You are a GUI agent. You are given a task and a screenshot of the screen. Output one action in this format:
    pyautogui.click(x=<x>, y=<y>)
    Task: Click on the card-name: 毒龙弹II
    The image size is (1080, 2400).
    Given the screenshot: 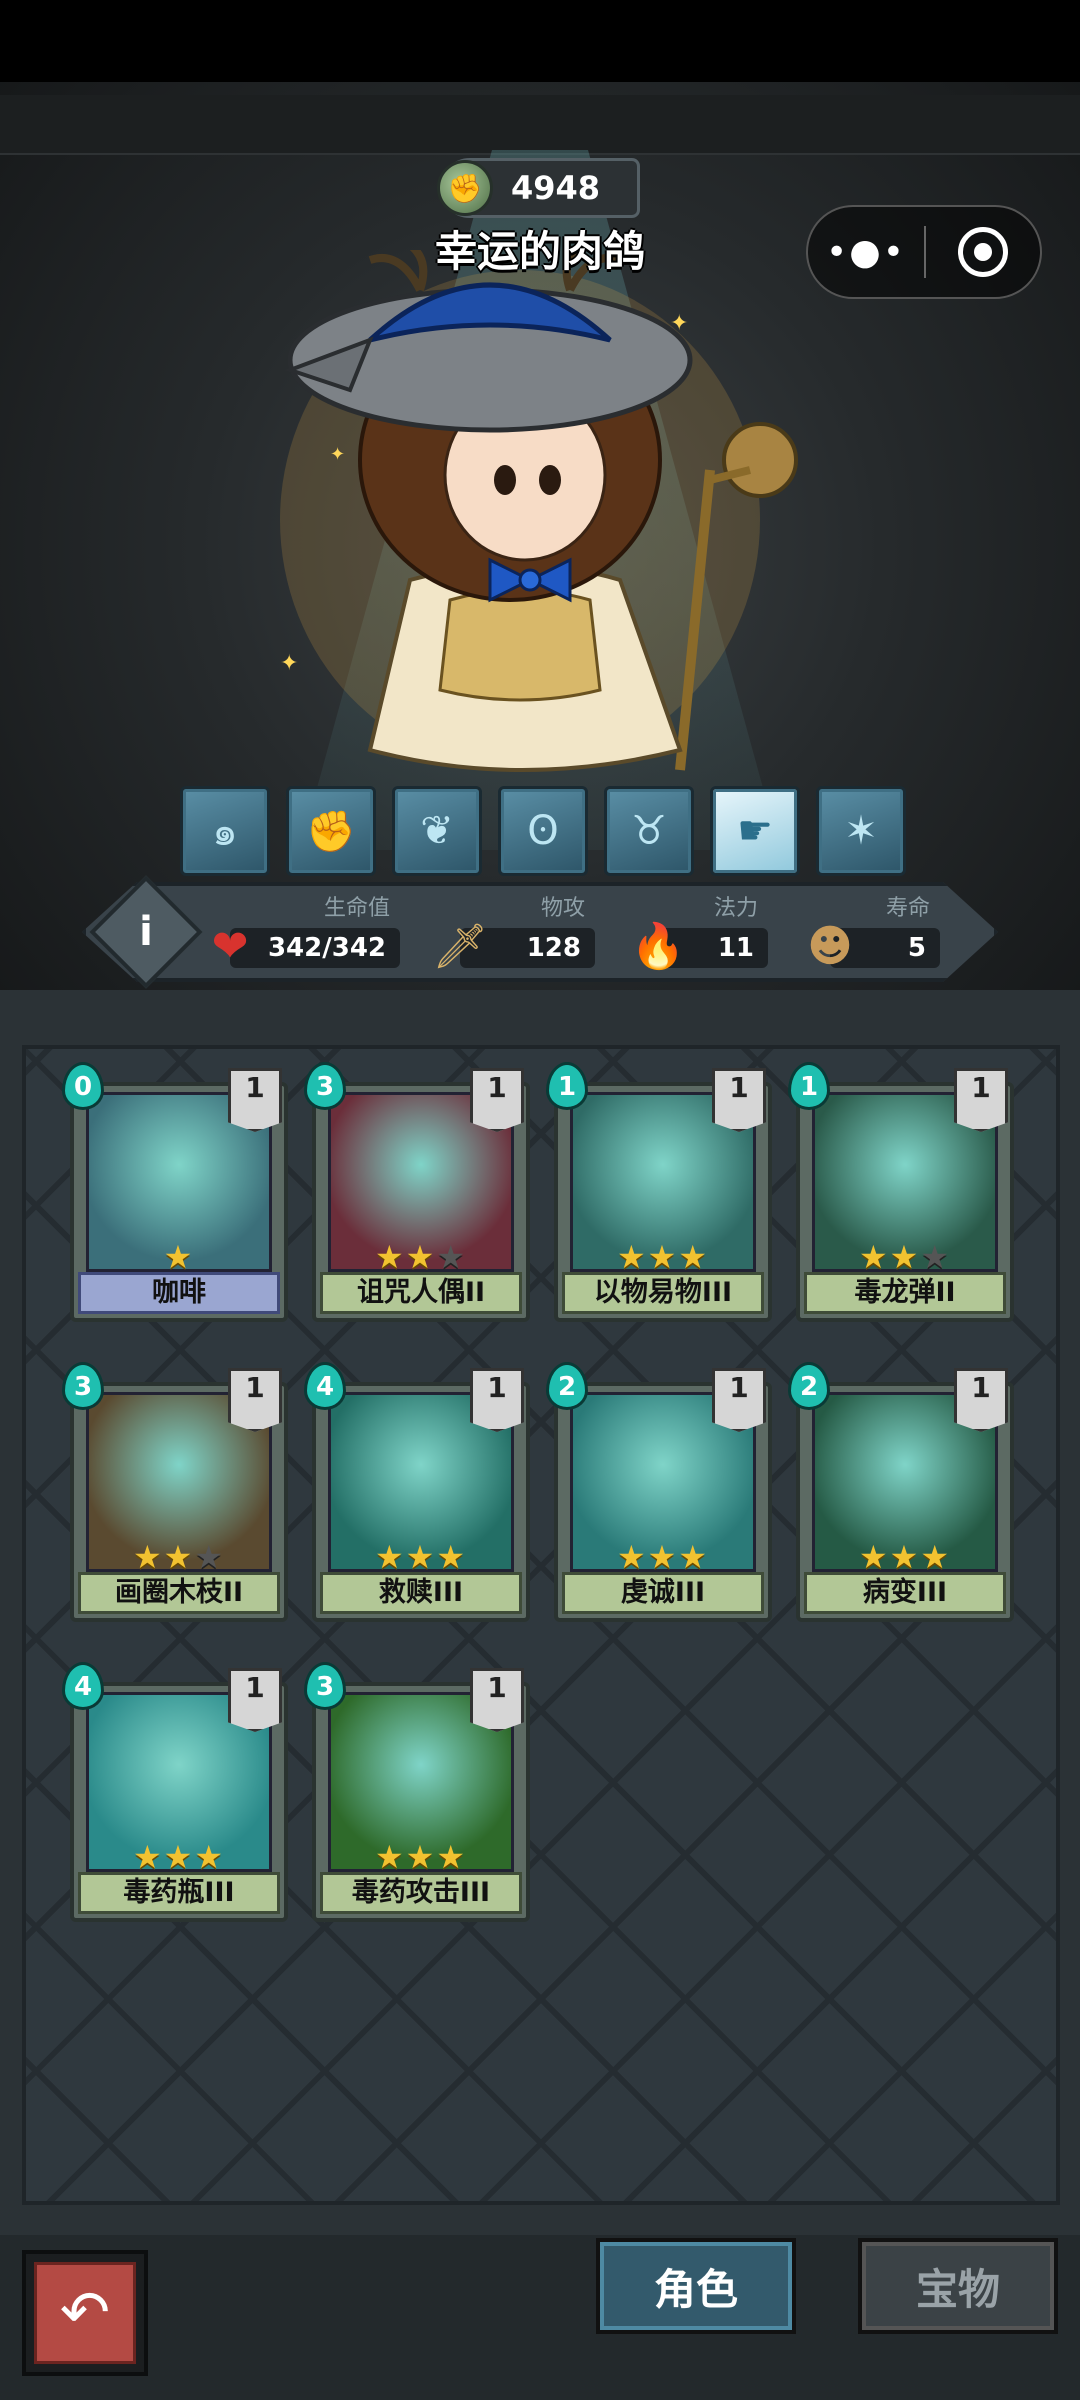 What is the action you would take?
    pyautogui.click(x=905, y=1293)
    